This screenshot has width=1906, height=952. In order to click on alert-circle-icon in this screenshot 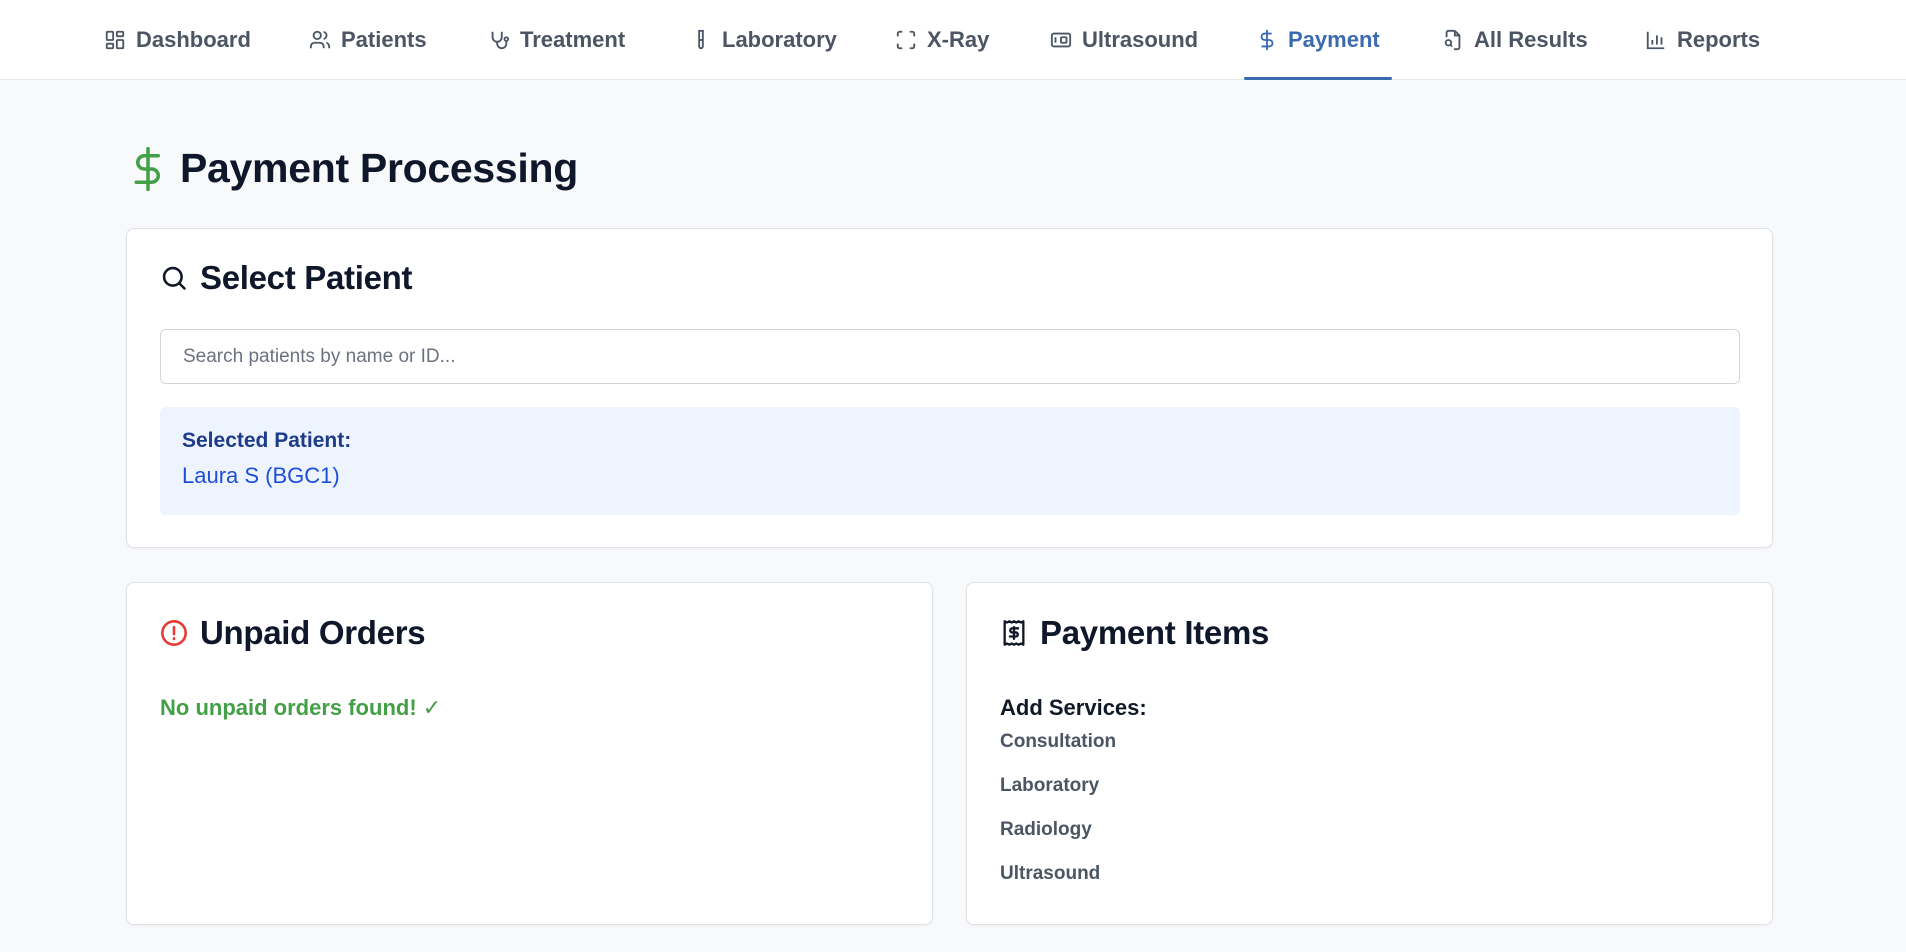, I will do `click(174, 633)`.